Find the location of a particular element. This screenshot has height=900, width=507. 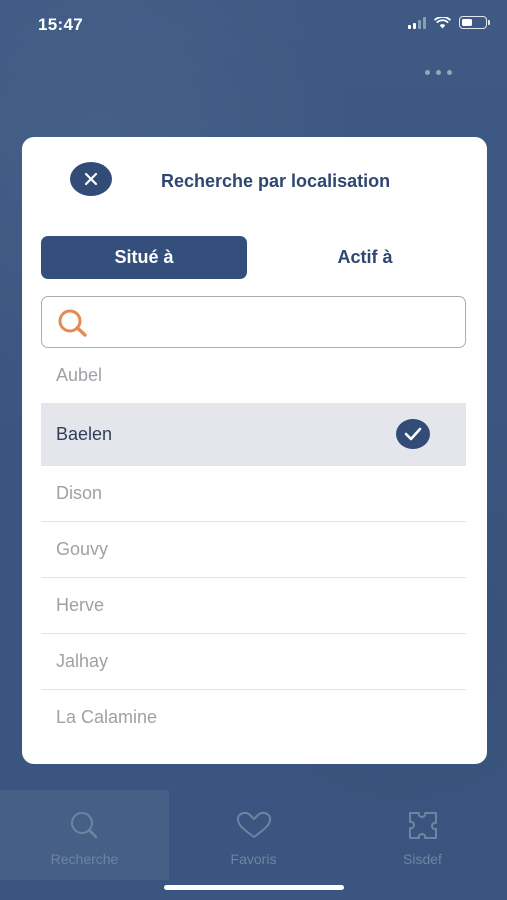

list-item: Herve is located at coordinates (253, 606).